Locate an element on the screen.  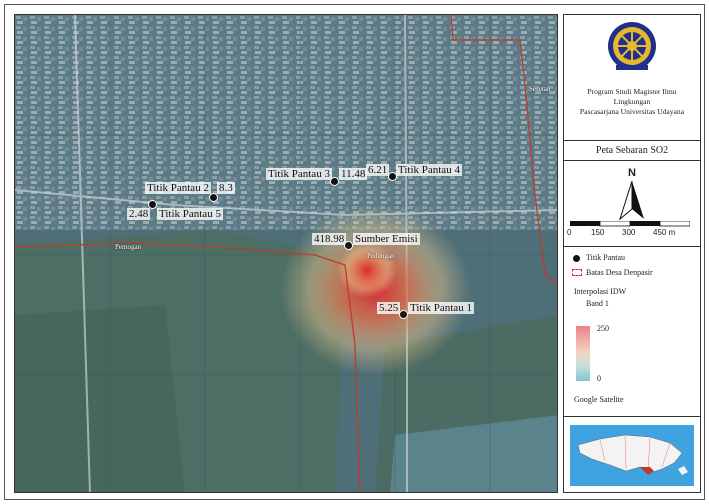
station-2-marker is located at coordinates (213, 197).